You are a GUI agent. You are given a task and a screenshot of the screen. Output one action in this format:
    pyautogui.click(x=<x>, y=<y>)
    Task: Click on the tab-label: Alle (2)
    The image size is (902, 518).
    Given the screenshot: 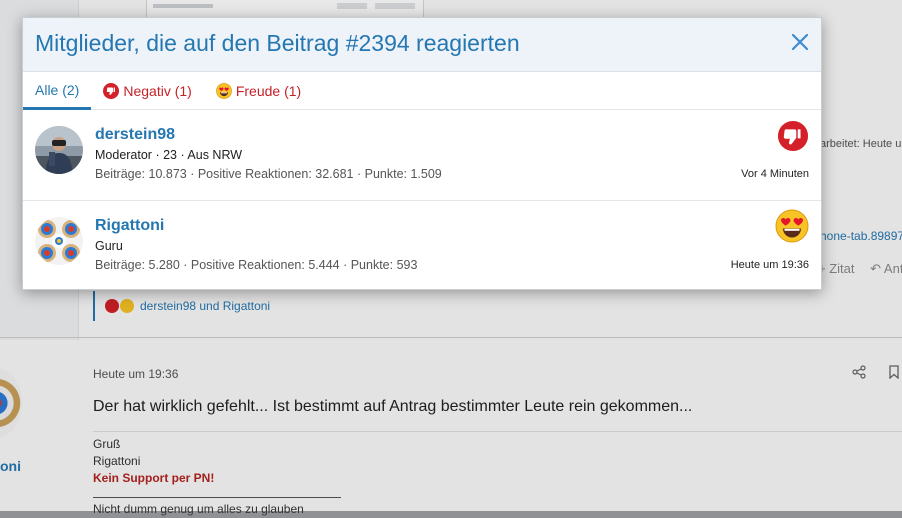 What is the action you would take?
    pyautogui.click(x=57, y=89)
    